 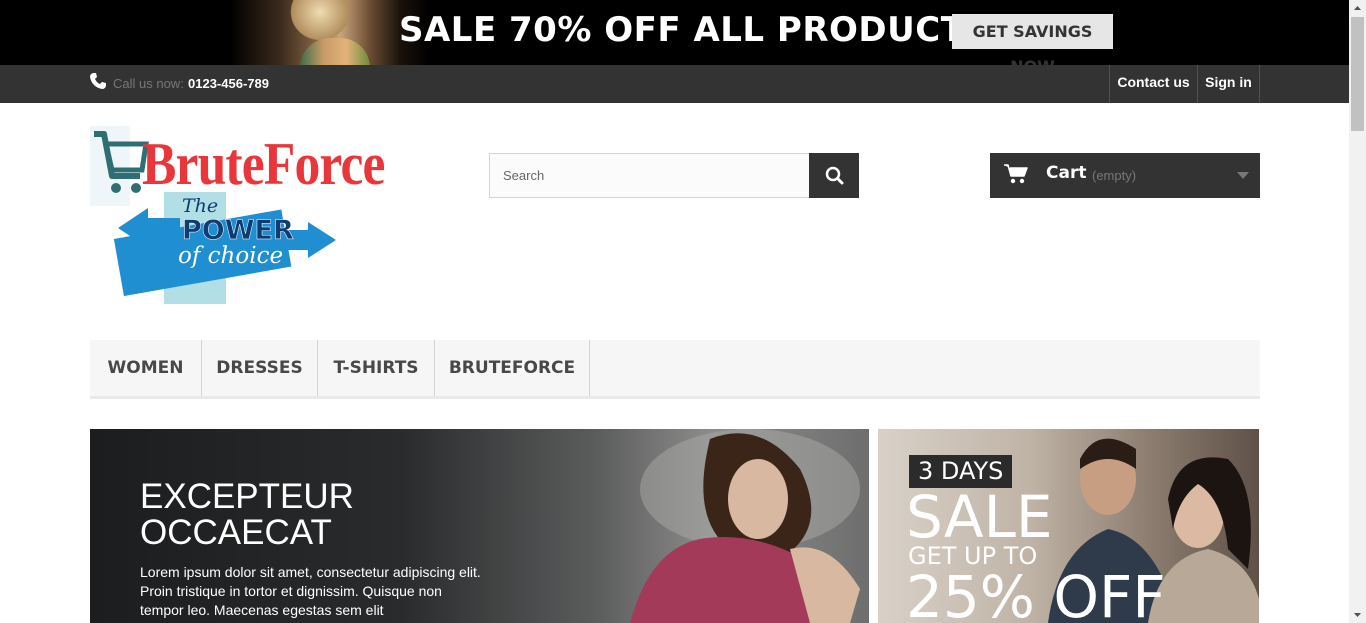 What do you see at coordinates (228, 83) in the screenshot?
I see `phone-number: 0123-456-789` at bounding box center [228, 83].